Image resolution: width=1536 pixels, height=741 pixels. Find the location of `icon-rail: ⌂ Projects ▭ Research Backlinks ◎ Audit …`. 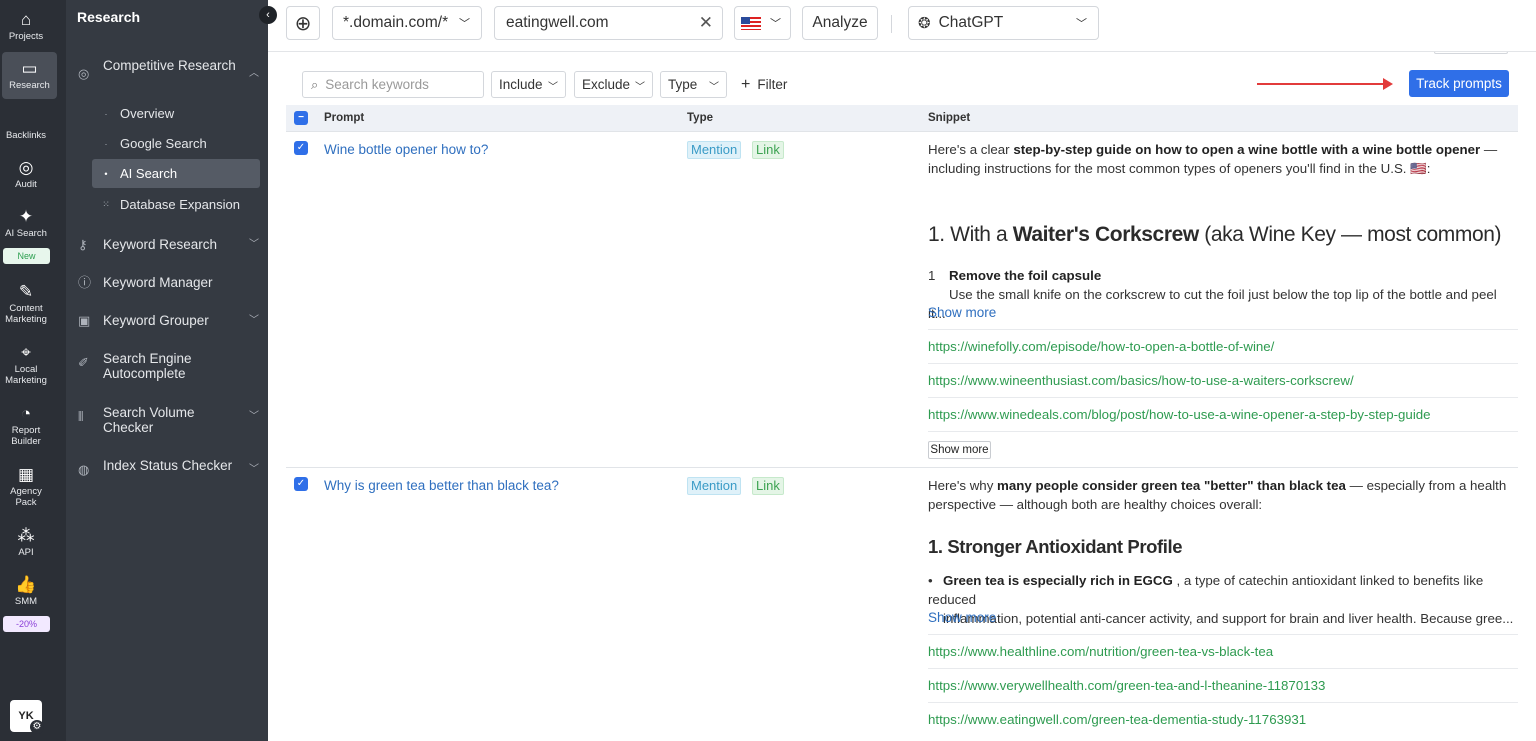

icon-rail: ⌂ Projects ▭ Research Backlinks ◎ Audit … is located at coordinates (33, 370).